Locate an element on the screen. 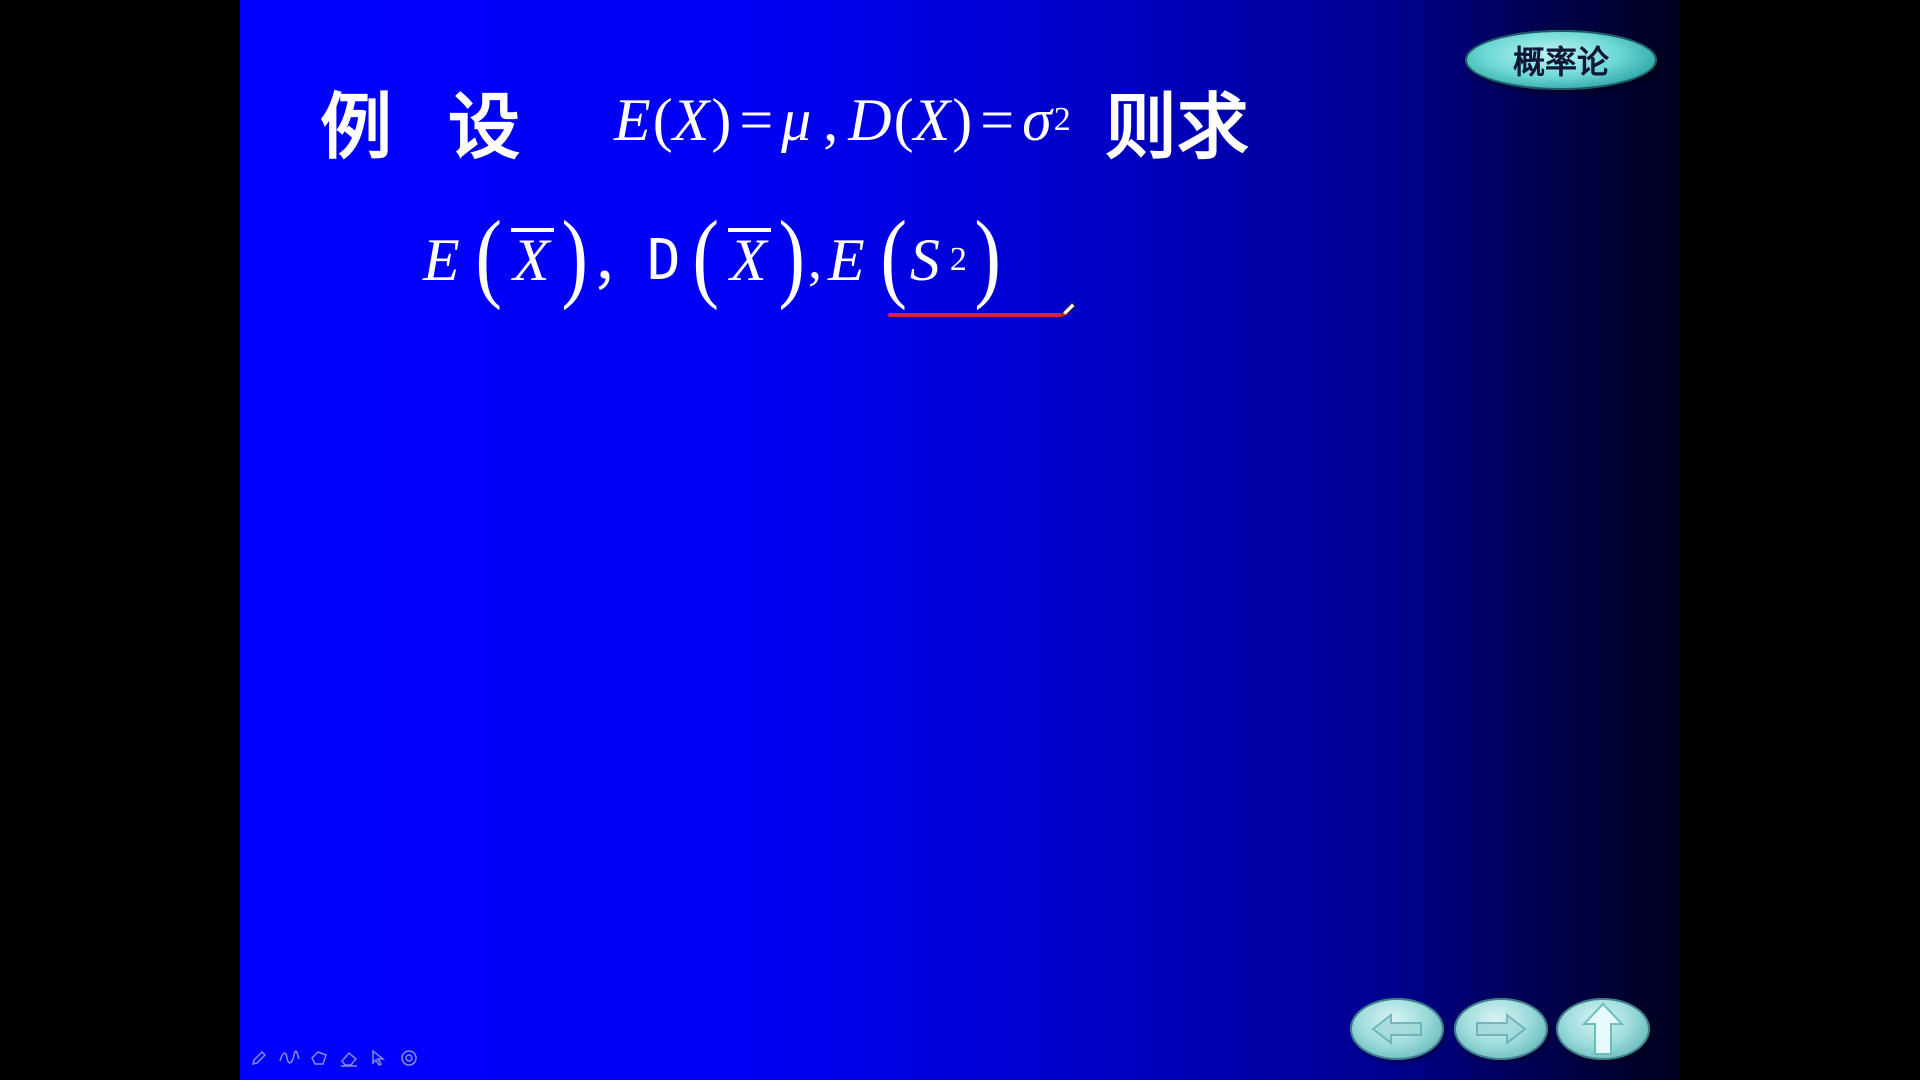 The width and height of the screenshot is (1920, 1080). home-up-button is located at coordinates (1603, 1029).